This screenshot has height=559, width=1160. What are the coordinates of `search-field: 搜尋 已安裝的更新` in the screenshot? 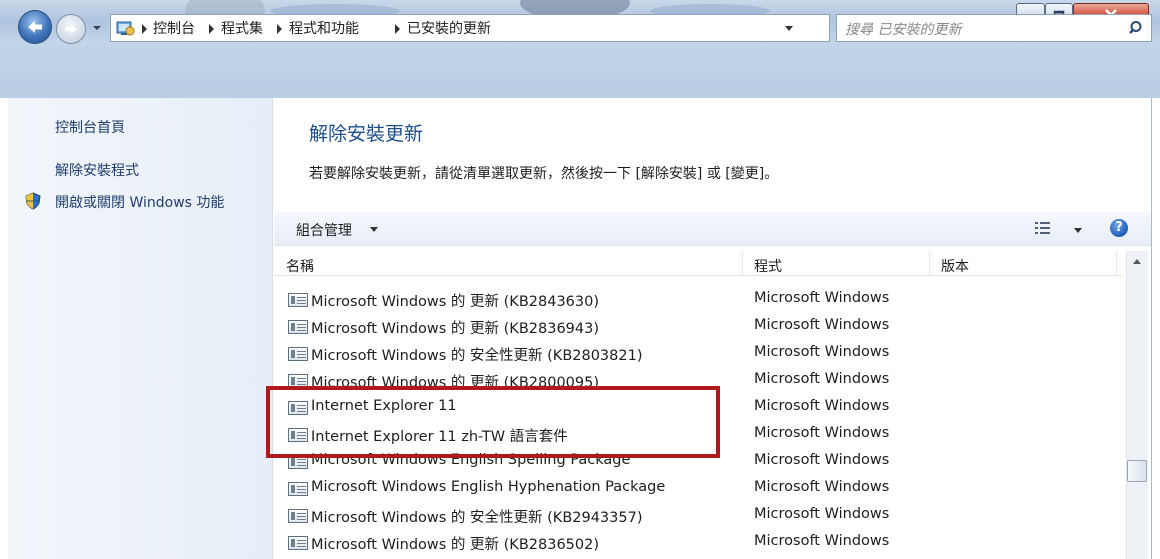 It's located at (994, 28).